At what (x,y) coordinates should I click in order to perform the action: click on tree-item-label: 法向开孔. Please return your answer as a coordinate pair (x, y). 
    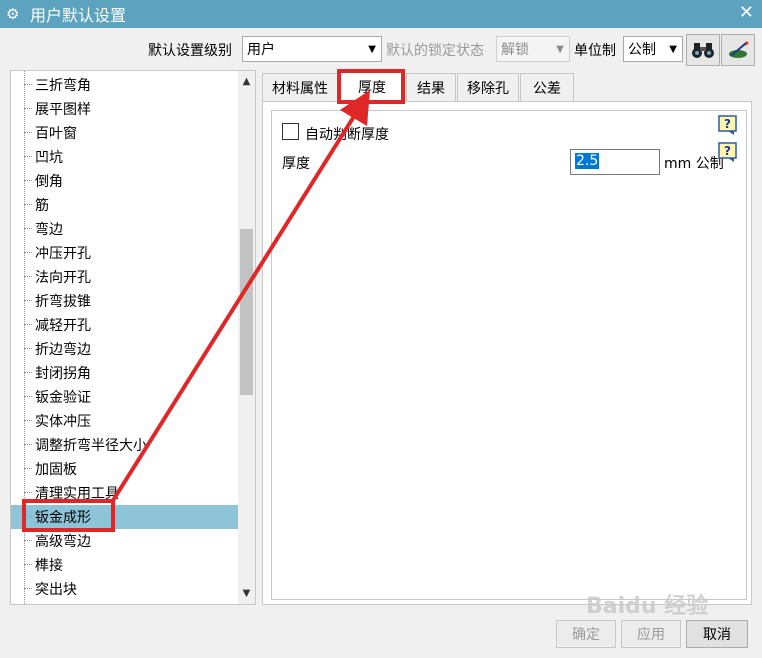
    Looking at the image, I should click on (63, 278).